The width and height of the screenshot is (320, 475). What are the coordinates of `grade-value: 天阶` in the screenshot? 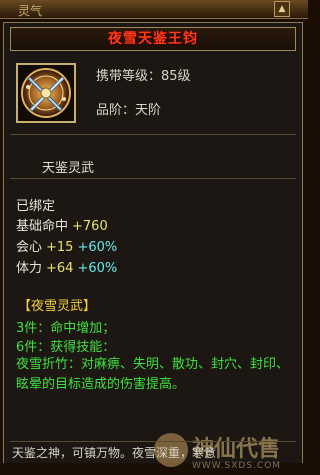 It's located at (148, 110).